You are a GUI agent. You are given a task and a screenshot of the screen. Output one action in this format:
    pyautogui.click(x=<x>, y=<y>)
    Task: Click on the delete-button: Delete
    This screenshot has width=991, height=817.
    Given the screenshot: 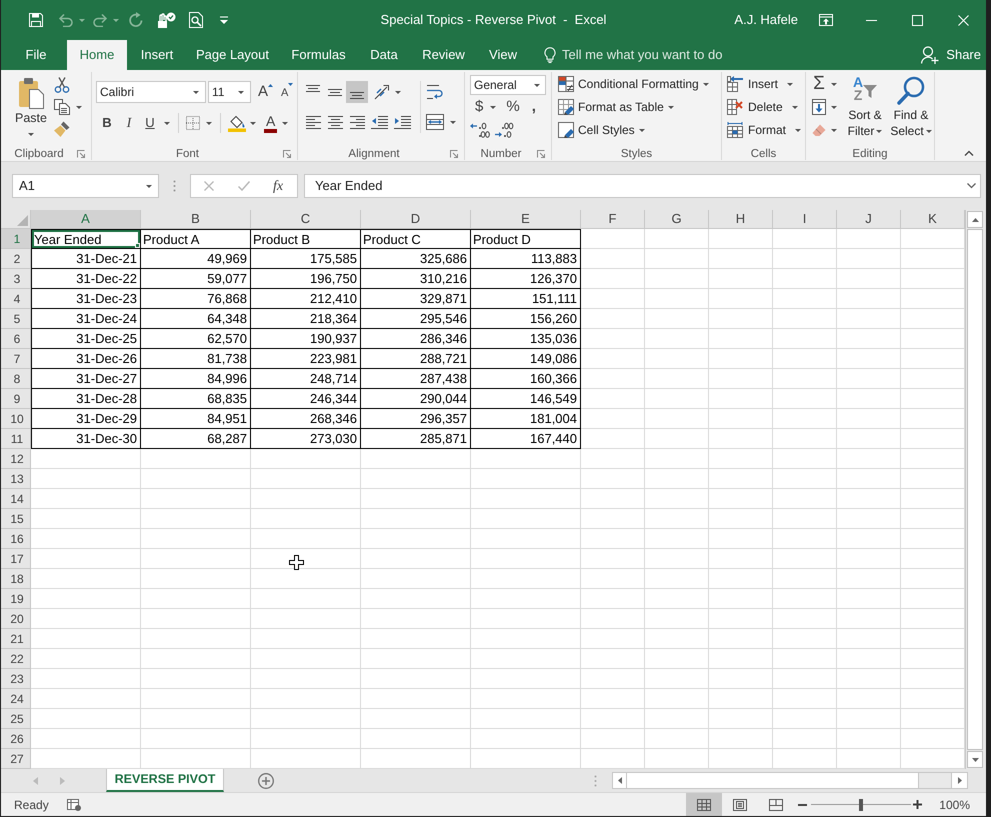 What is the action you would take?
    pyautogui.click(x=766, y=107)
    